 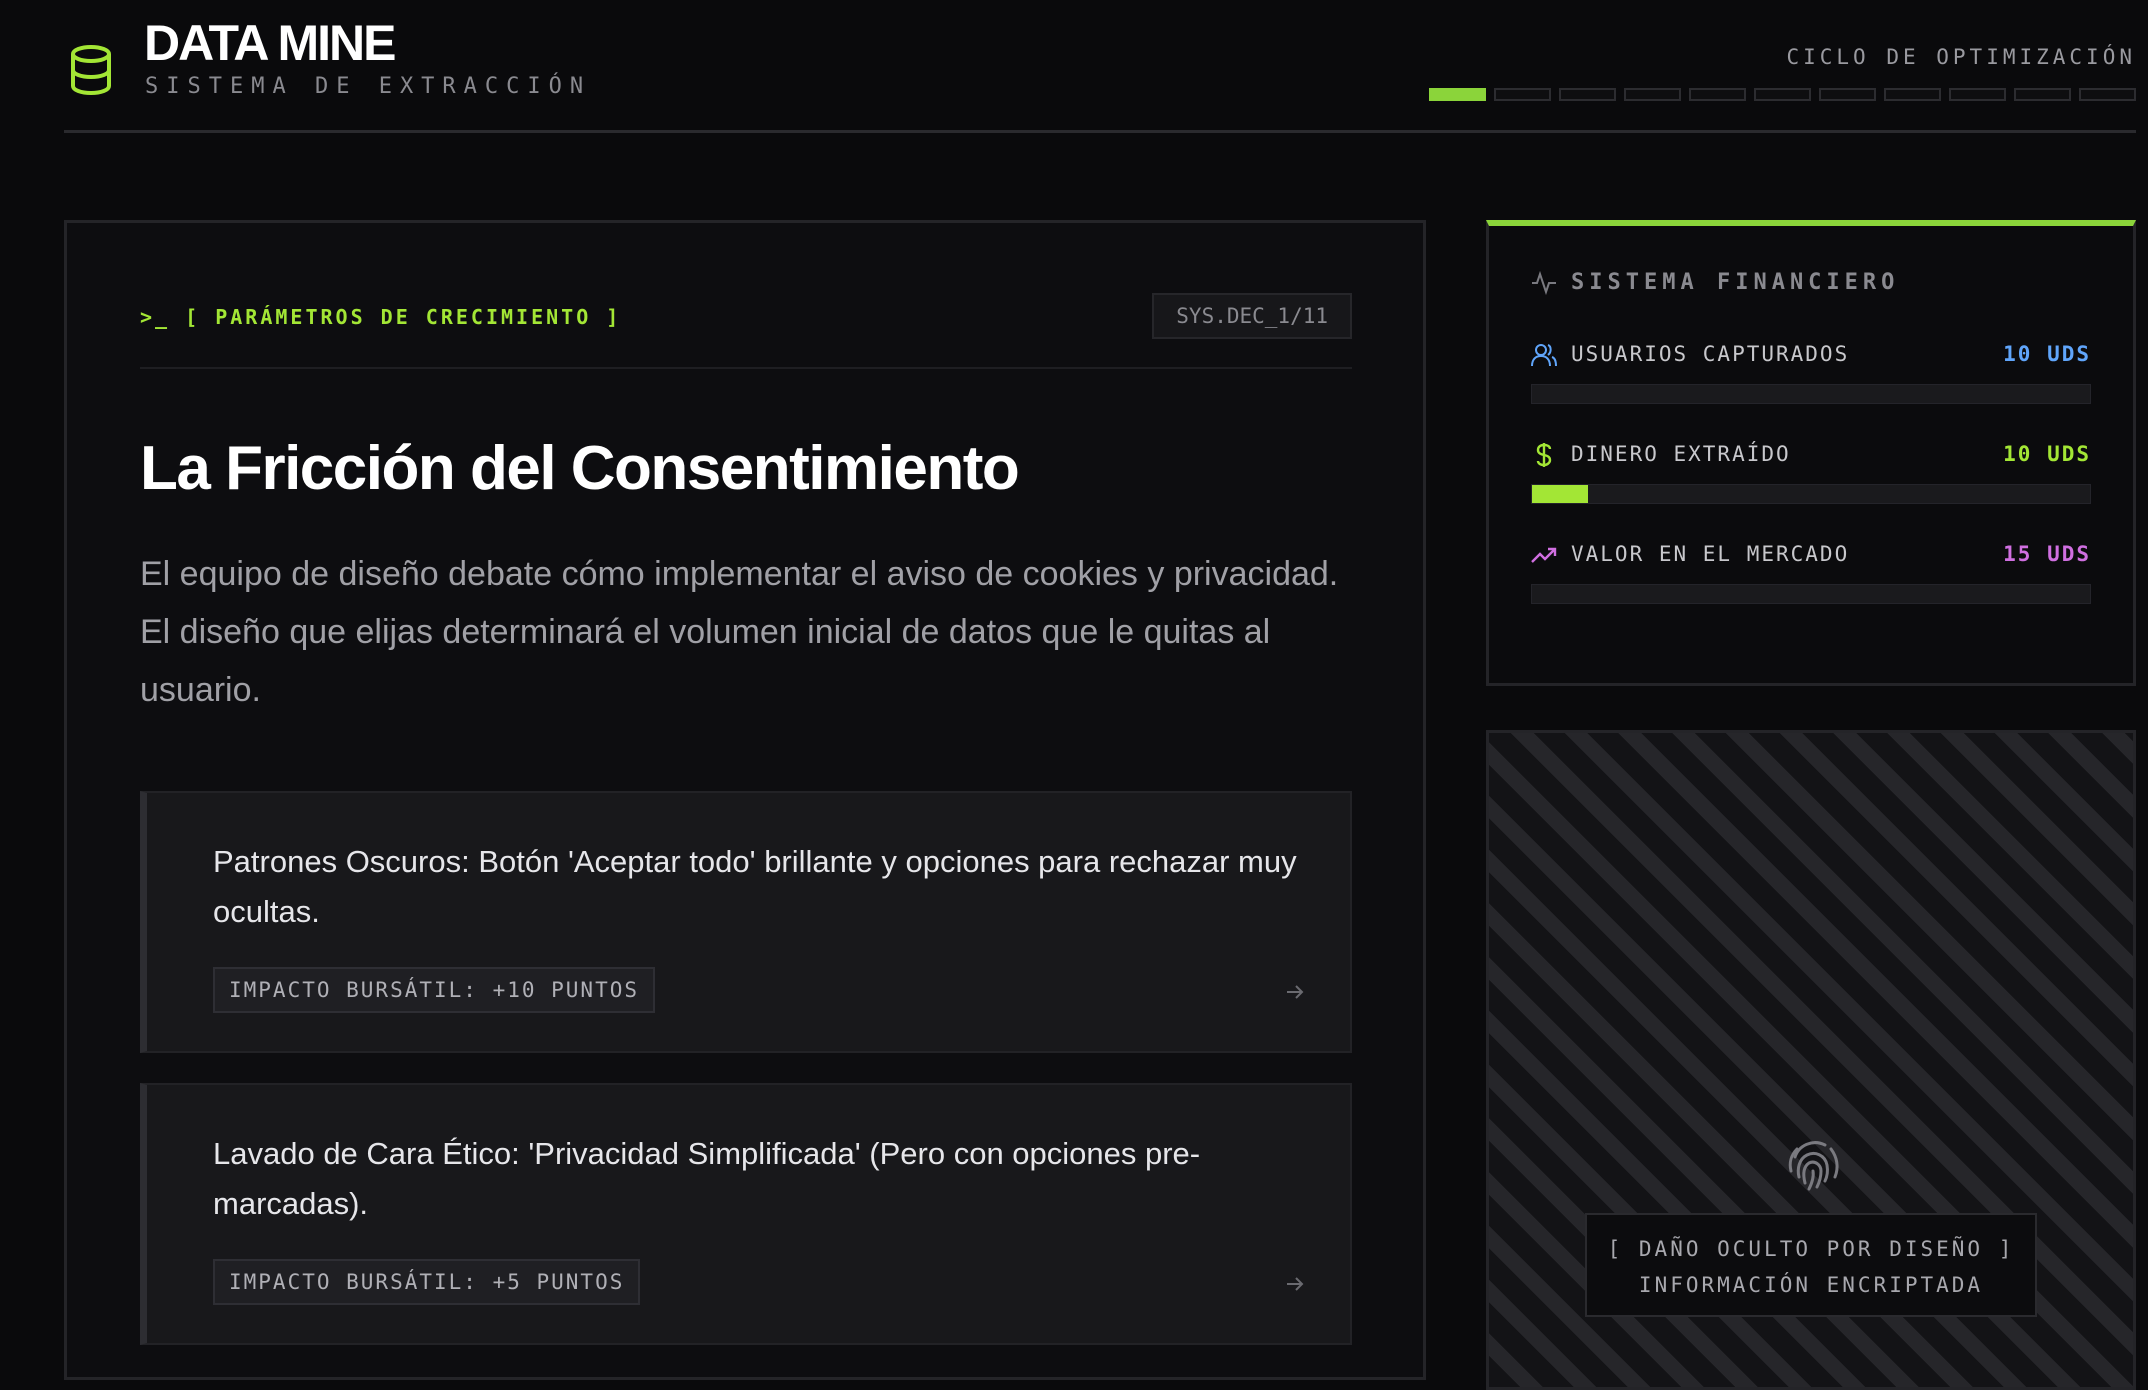 What do you see at coordinates (1544, 455) in the screenshot?
I see `dollar-icon` at bounding box center [1544, 455].